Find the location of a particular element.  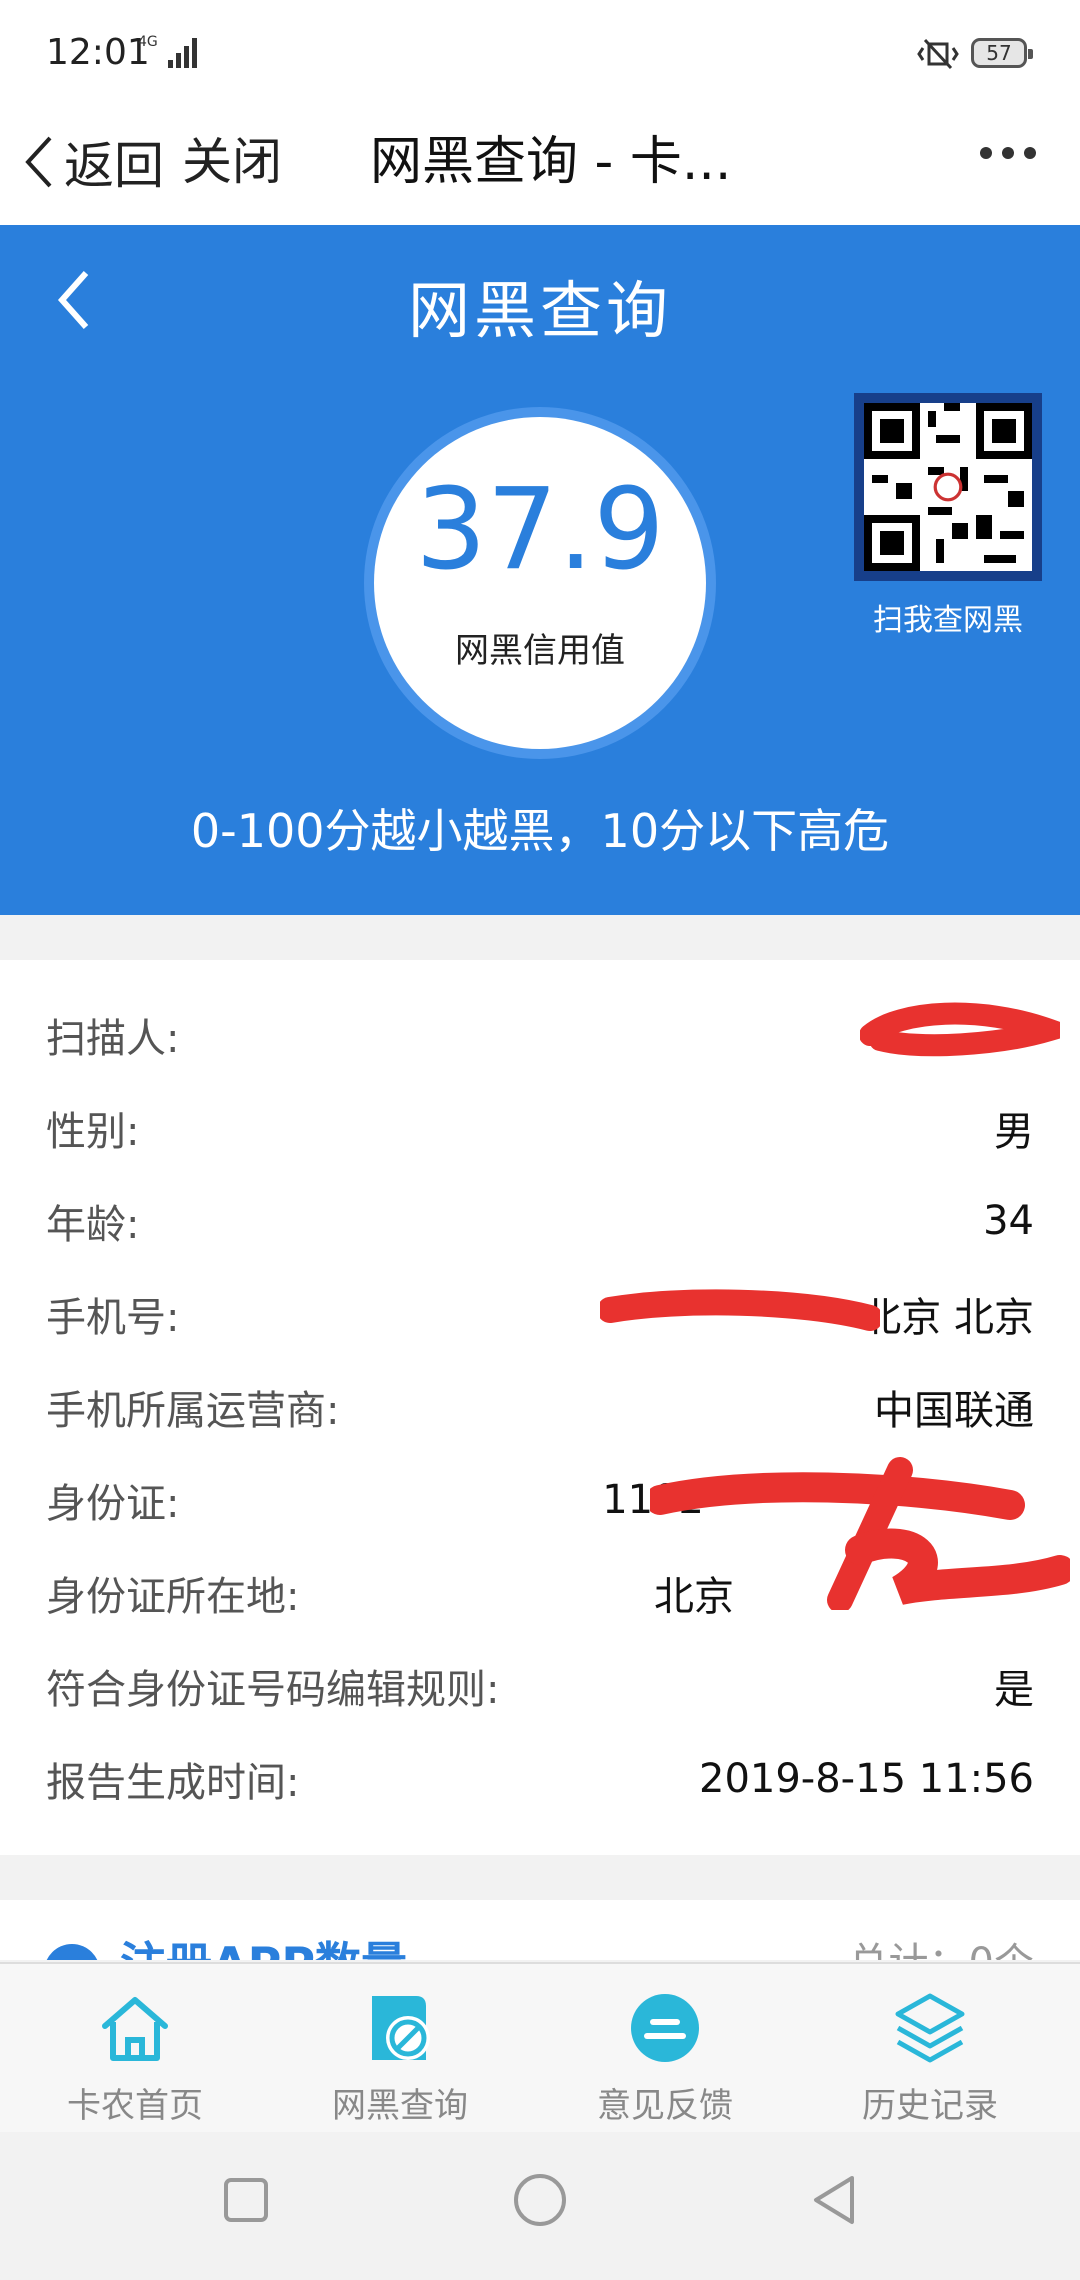

close-button: 关闭 is located at coordinates (232, 162).